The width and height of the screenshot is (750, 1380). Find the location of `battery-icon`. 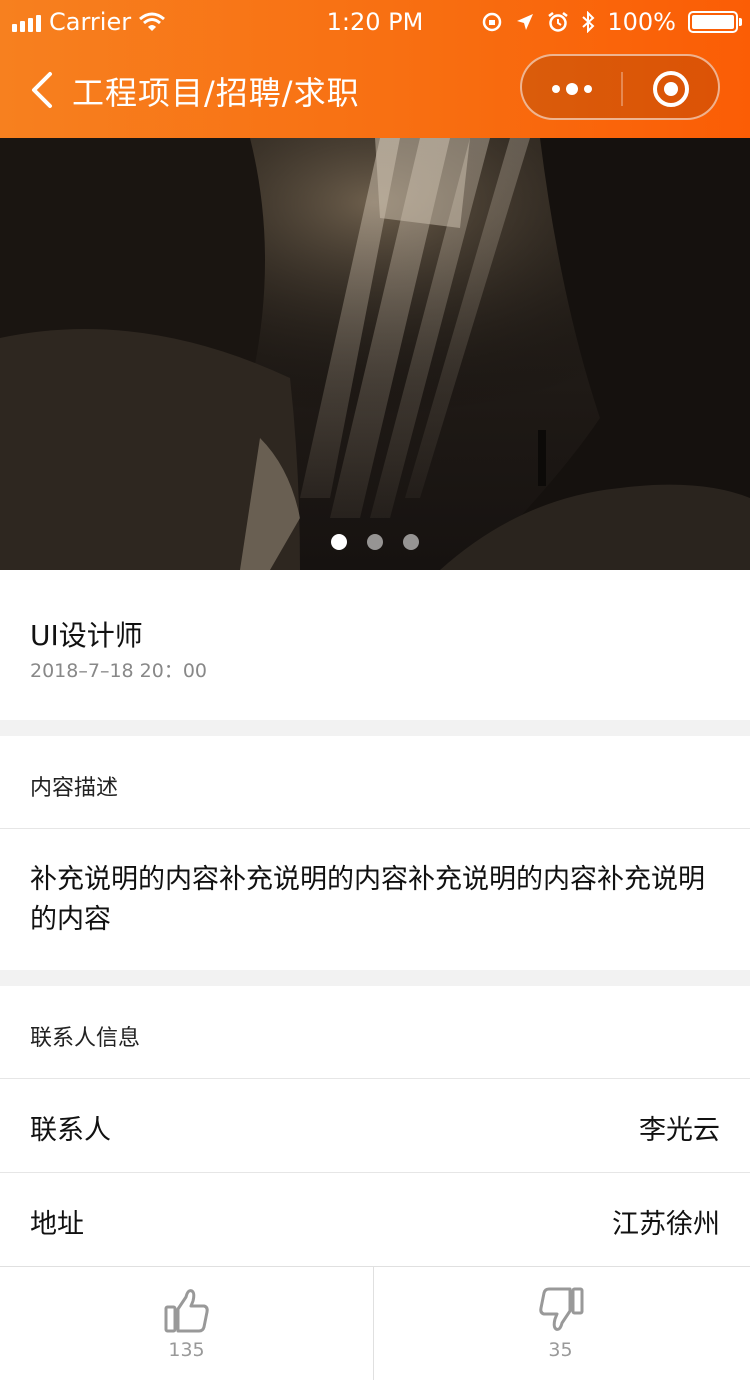

battery-icon is located at coordinates (715, 22).